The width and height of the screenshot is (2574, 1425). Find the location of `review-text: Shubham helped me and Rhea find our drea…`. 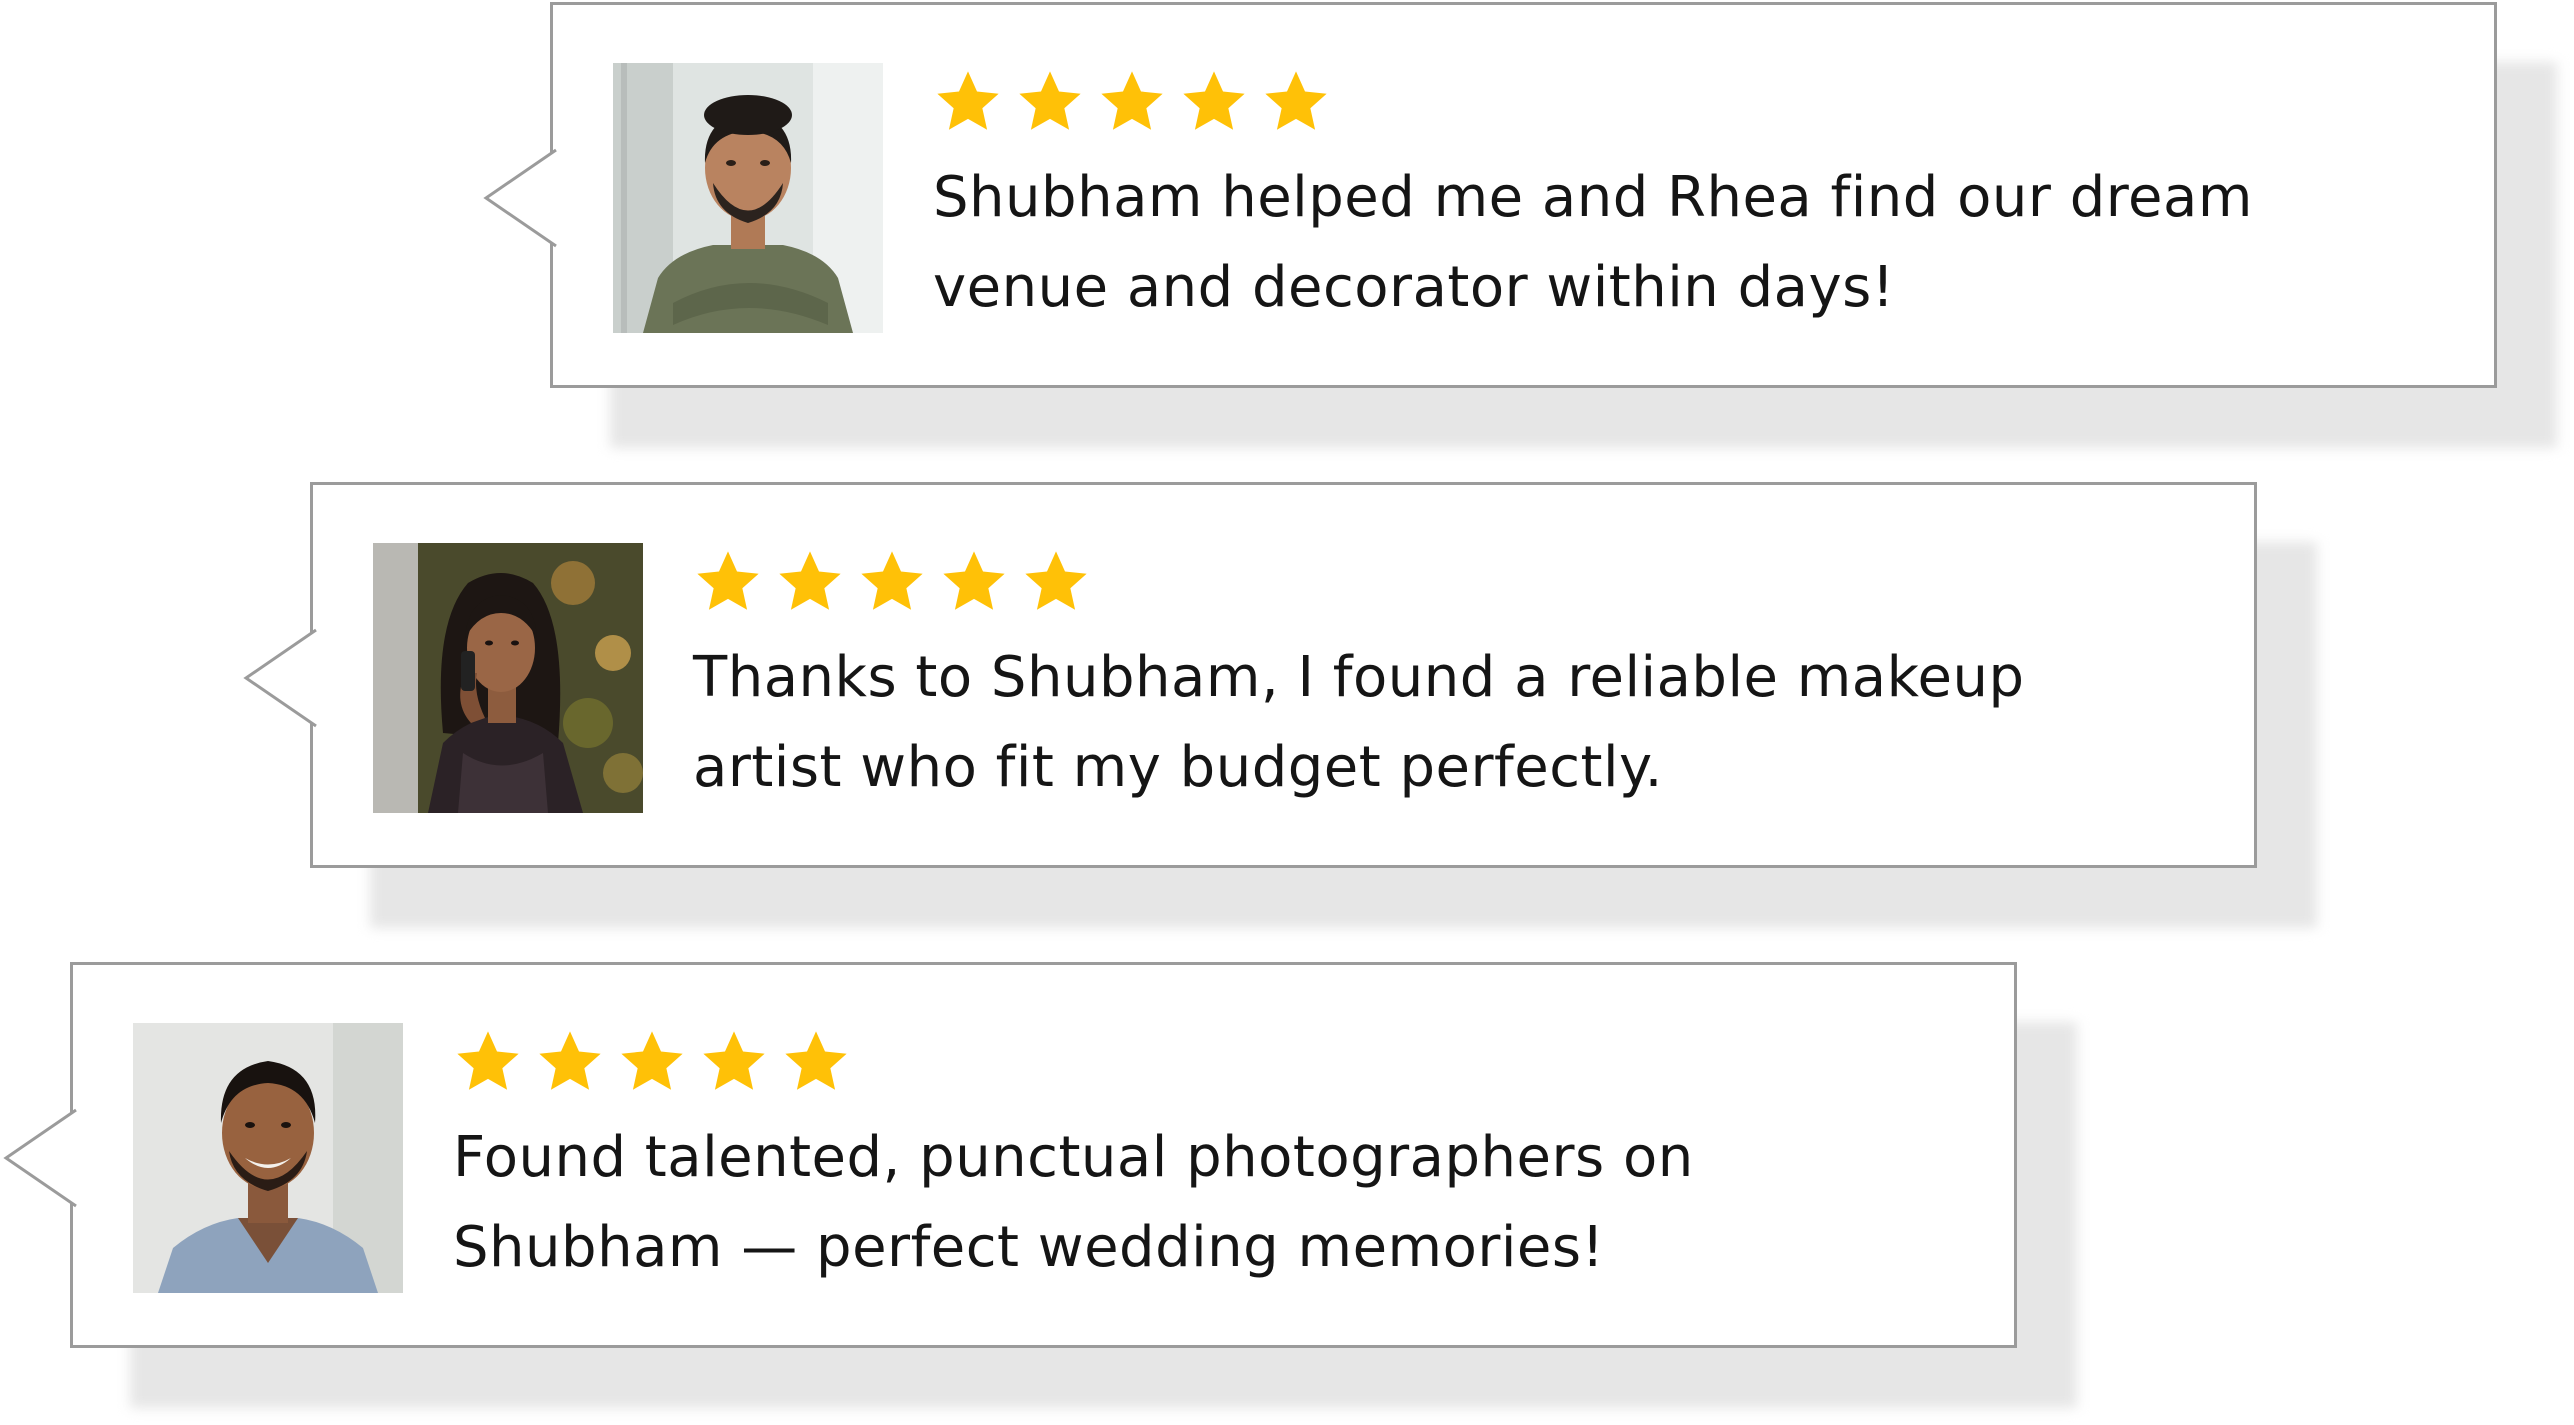

review-text: Shubham helped me and Rhea find our drea… is located at coordinates (1593, 242).